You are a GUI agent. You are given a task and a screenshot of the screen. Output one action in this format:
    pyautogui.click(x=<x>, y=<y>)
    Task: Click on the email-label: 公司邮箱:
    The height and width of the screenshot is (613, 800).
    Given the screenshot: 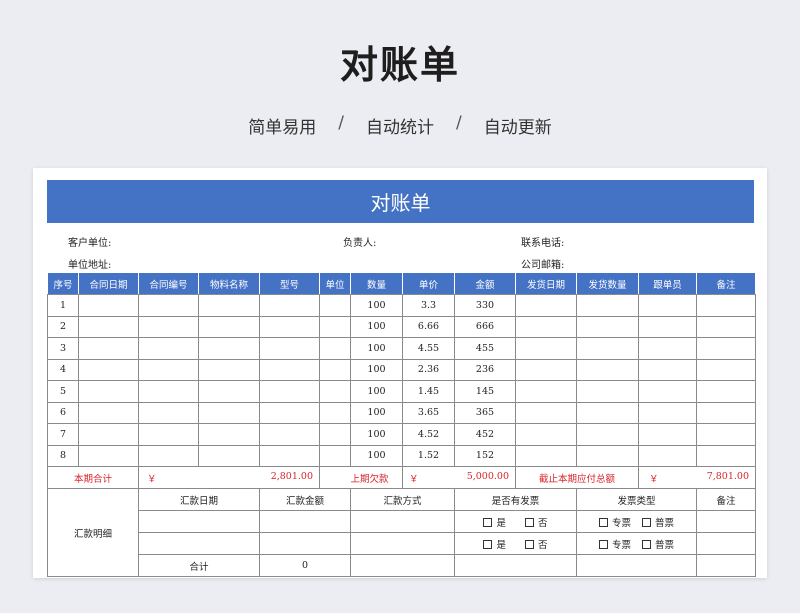 What is the action you would take?
    pyautogui.click(x=543, y=265)
    